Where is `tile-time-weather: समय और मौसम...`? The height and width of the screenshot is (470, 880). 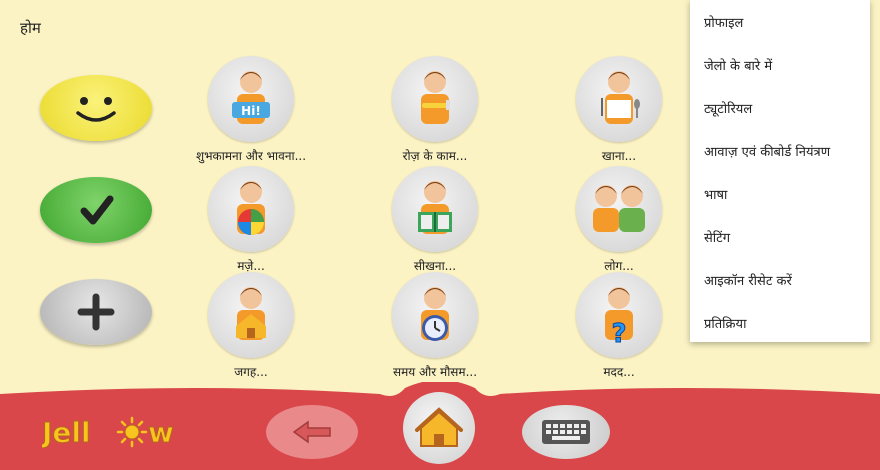
tile-time-weather: समय और मौसम... is located at coordinates (435, 326).